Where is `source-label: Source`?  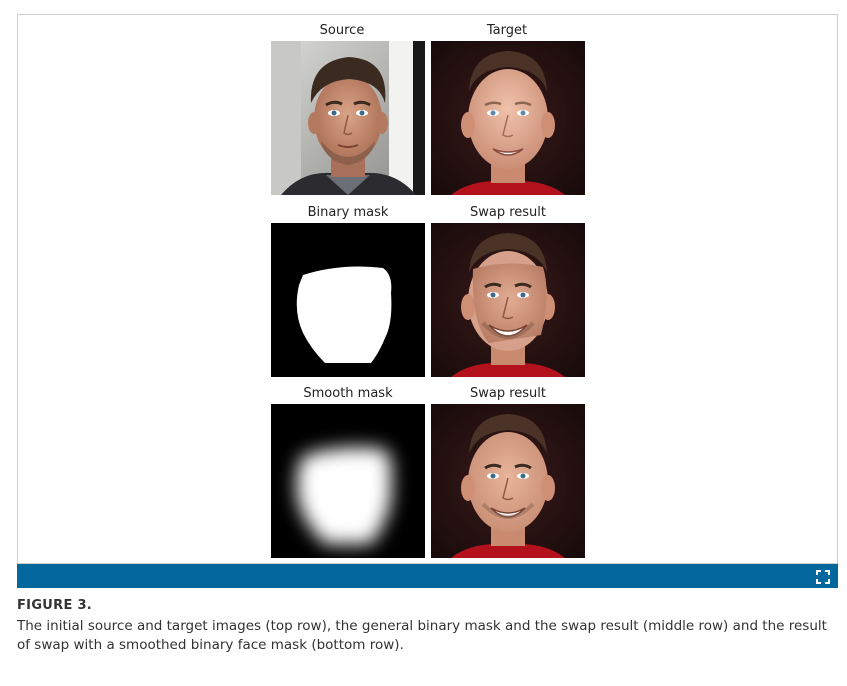 source-label: Source is located at coordinates (342, 30).